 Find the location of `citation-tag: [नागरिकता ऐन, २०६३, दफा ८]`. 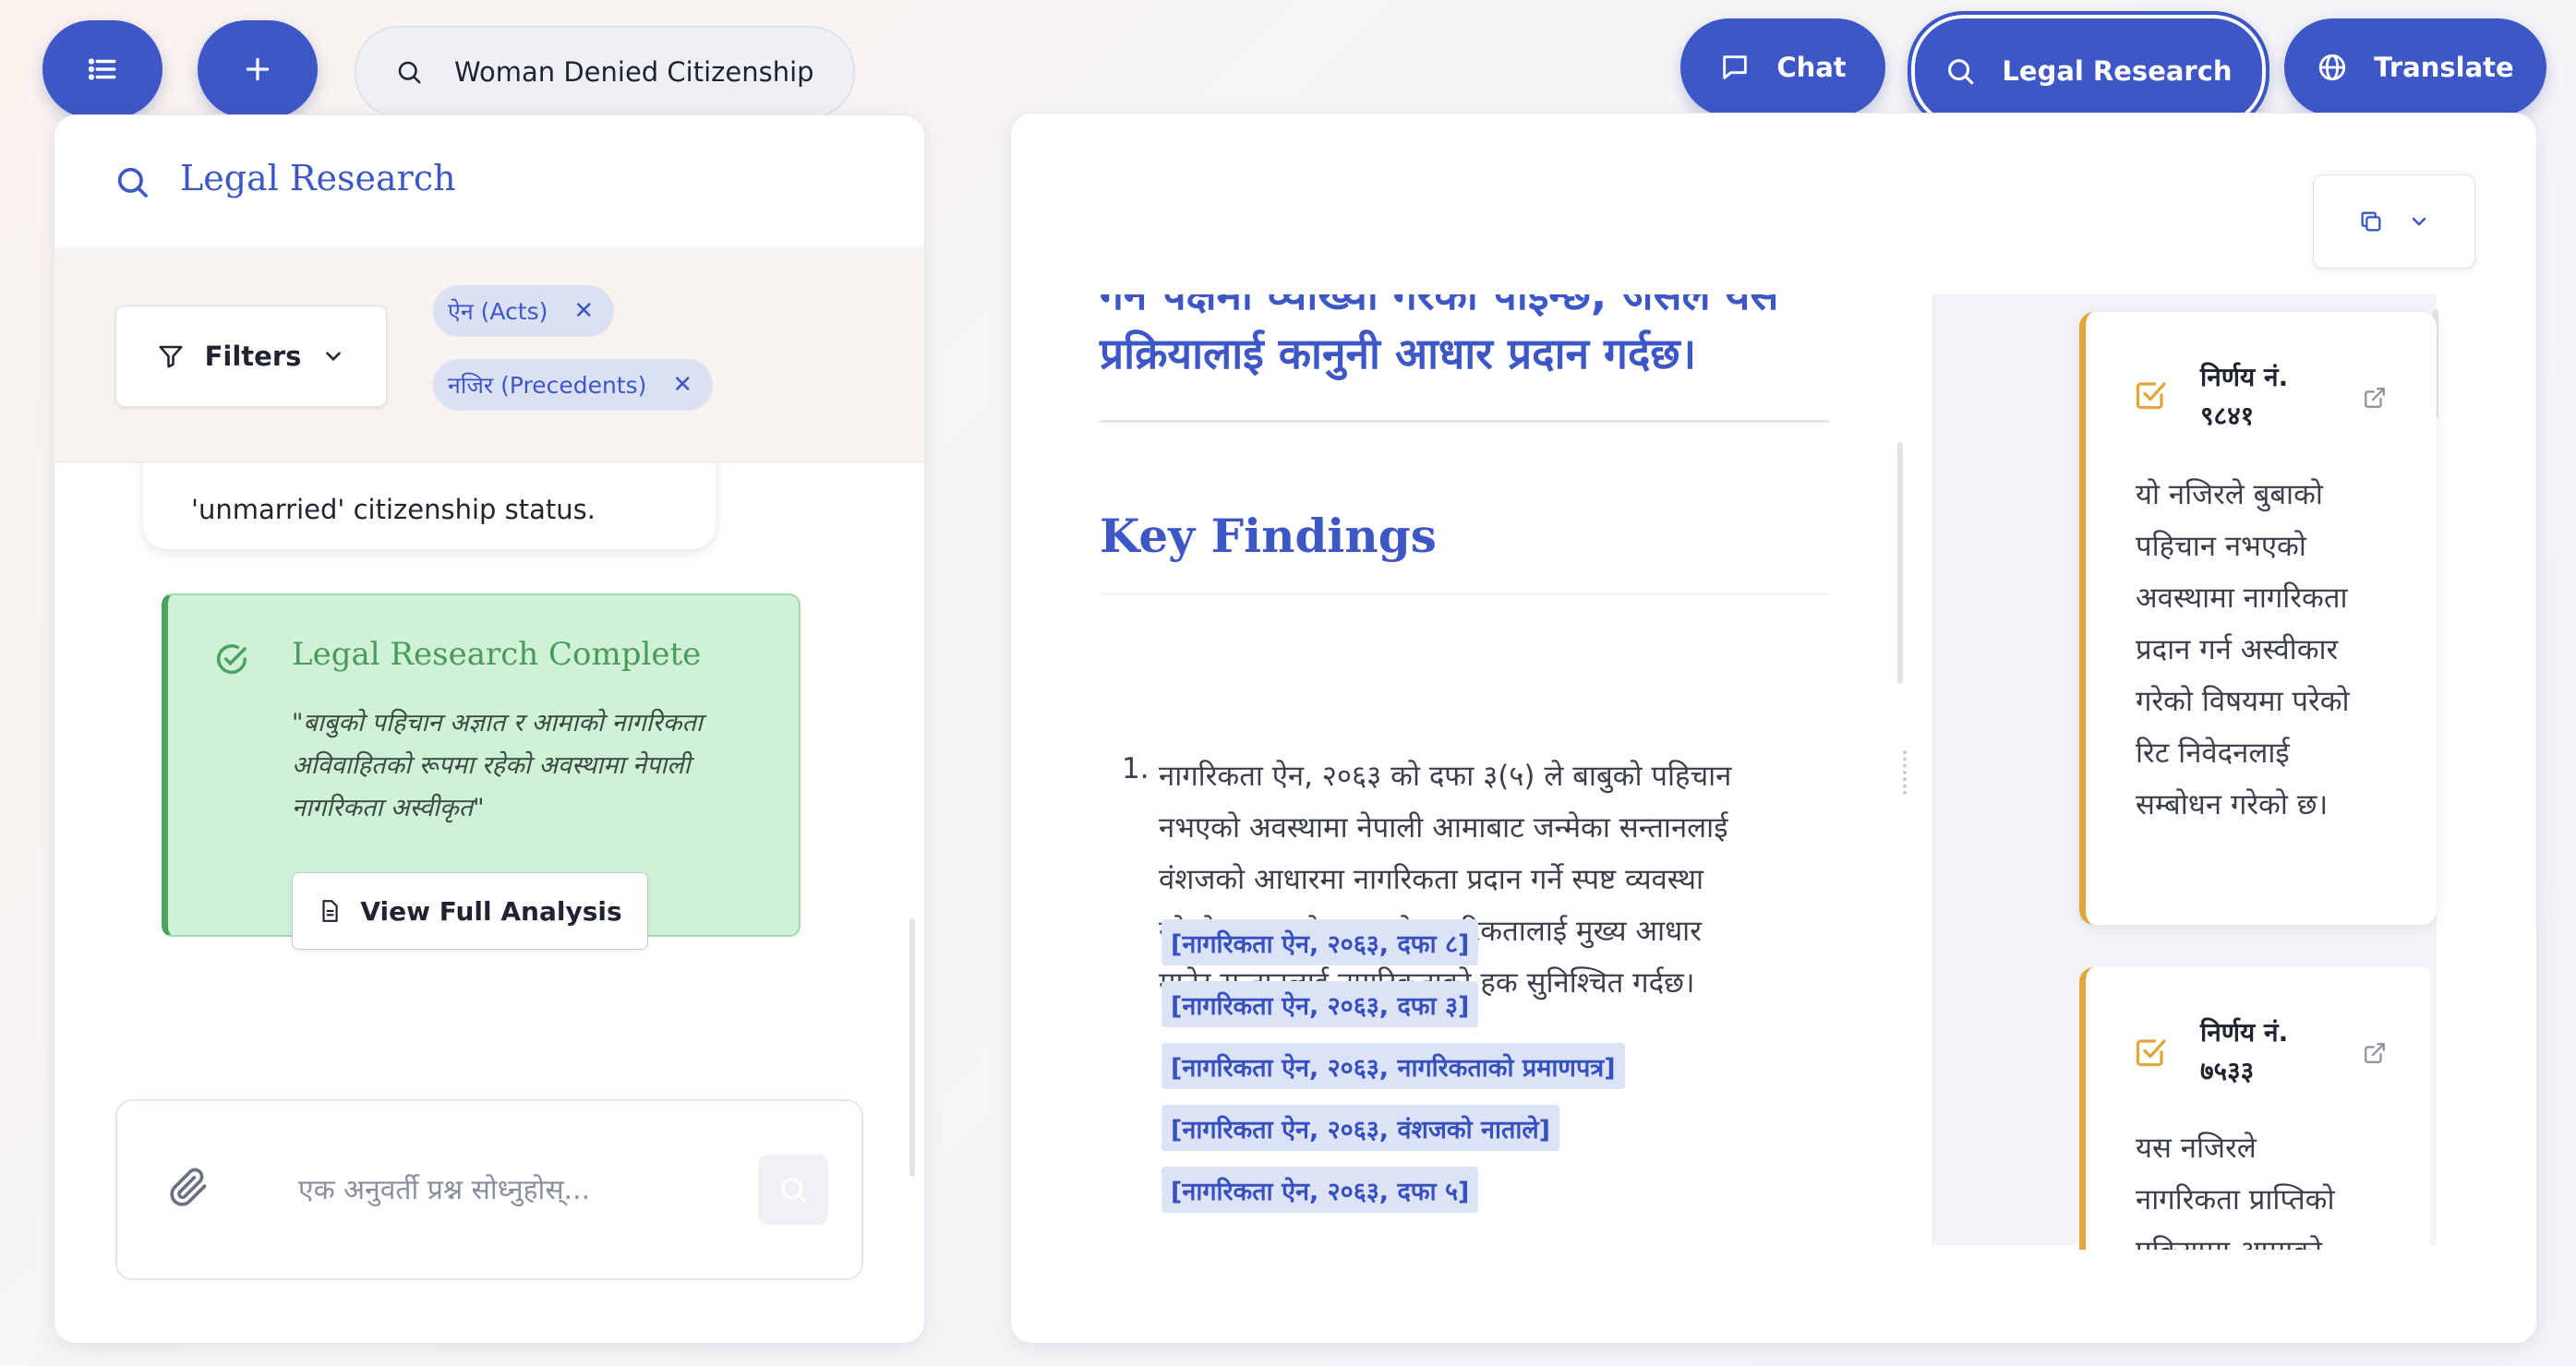

citation-tag: [नागरिकता ऐन, २०६३, दफा ८] is located at coordinates (1320, 942).